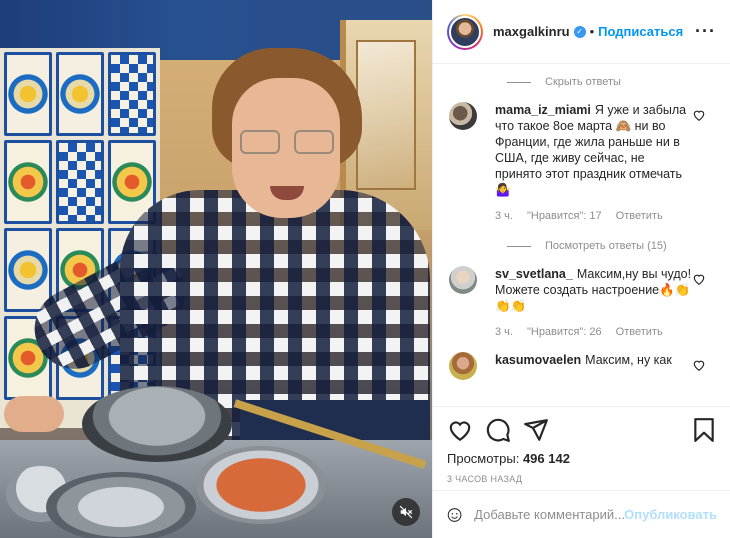 The height and width of the screenshot is (538, 730). I want to click on commenter-username: sv_svetlana_, so click(534, 274).